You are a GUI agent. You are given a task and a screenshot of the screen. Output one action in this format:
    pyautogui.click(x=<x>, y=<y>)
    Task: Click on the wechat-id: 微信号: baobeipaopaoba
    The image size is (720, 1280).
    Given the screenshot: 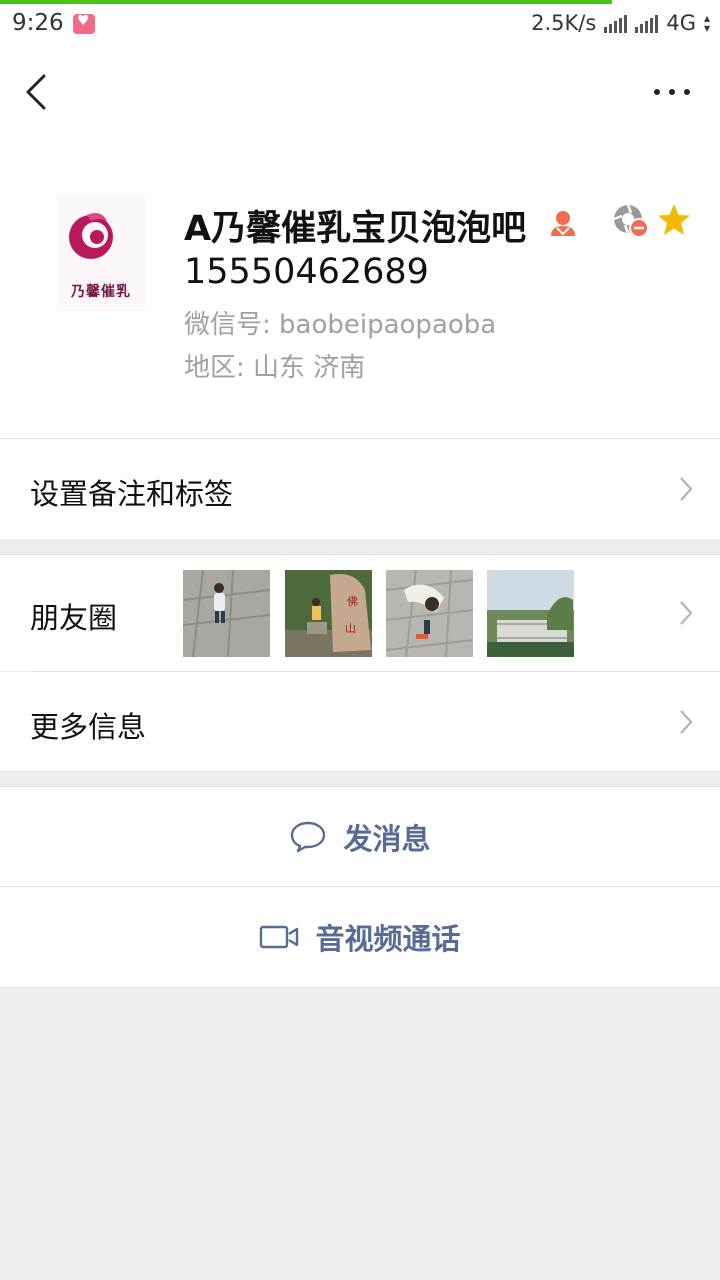 What is the action you would take?
    pyautogui.click(x=340, y=325)
    